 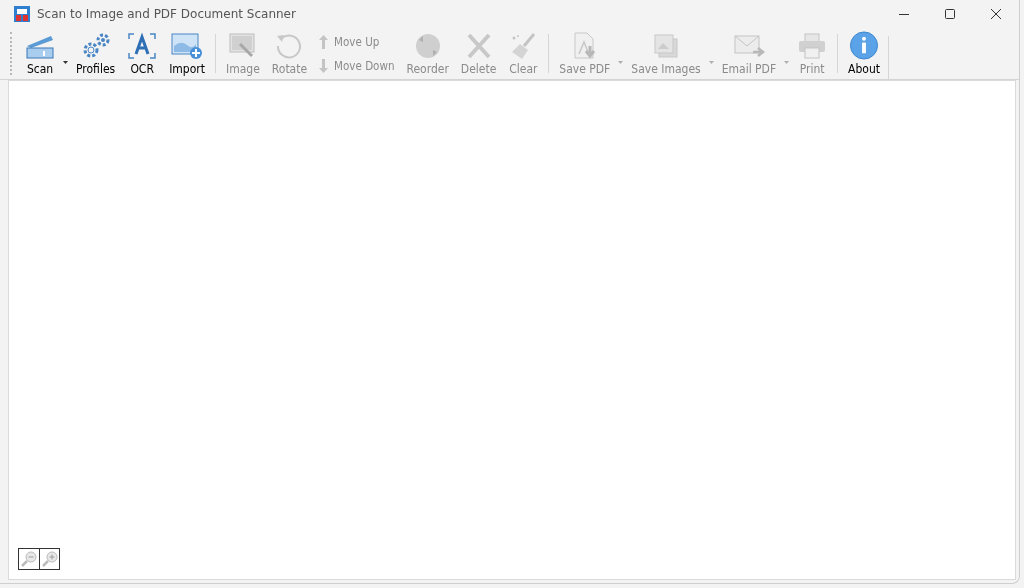 What do you see at coordinates (166, 14) in the screenshot?
I see `window-title: Scan to Image and PDF Document Scanner` at bounding box center [166, 14].